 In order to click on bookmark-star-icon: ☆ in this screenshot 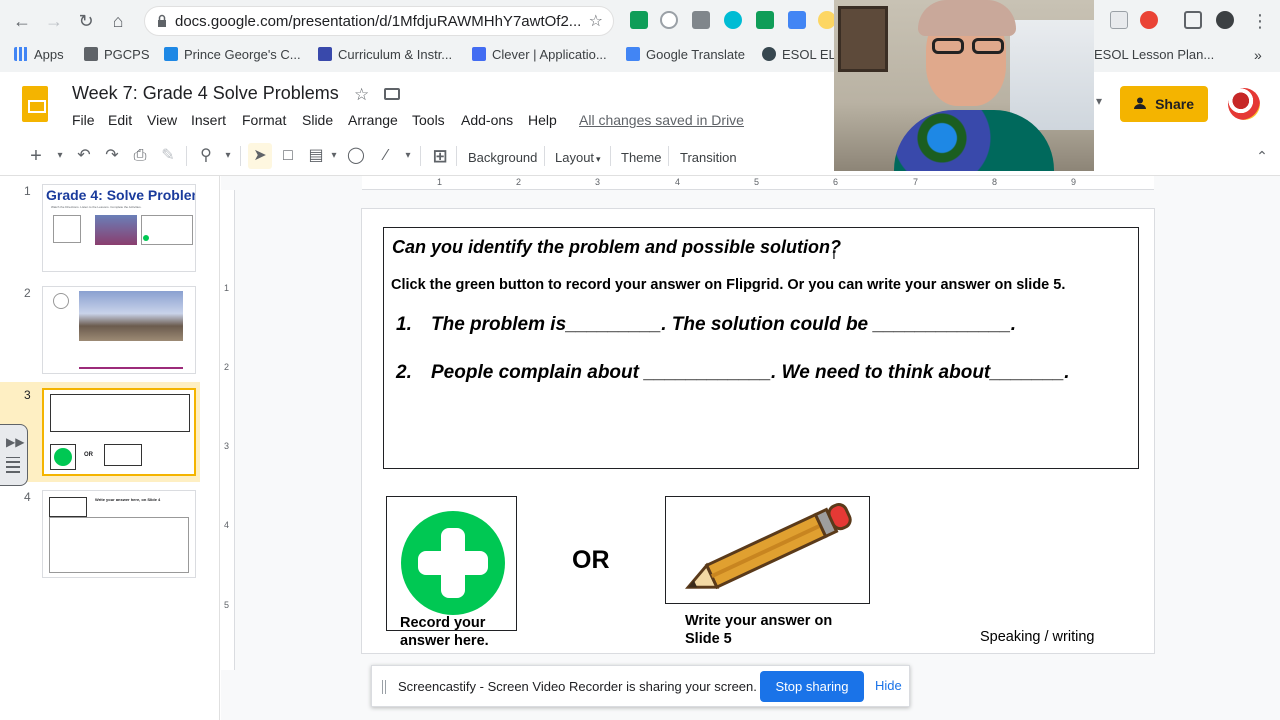, I will do `click(596, 21)`.